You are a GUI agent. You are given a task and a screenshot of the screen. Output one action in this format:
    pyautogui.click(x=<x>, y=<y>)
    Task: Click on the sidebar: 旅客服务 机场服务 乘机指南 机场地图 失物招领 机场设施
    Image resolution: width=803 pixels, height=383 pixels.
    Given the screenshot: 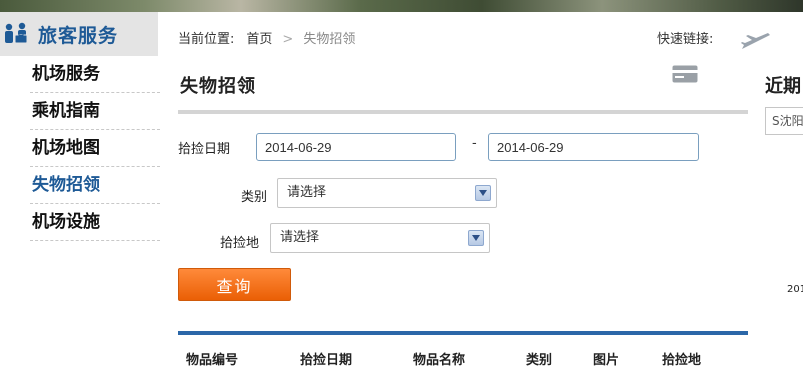 What is the action you would take?
    pyautogui.click(x=80, y=126)
    